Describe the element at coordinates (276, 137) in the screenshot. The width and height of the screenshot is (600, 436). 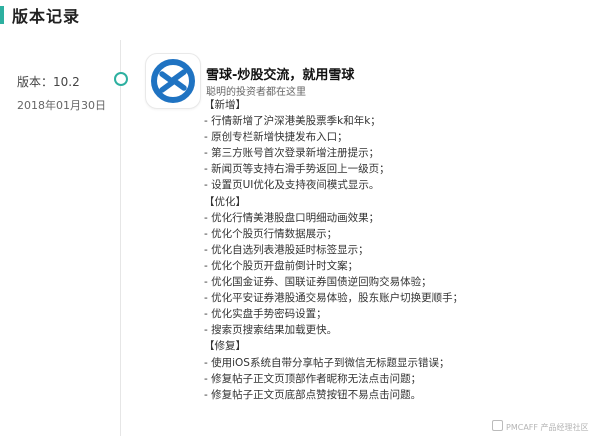
I see `release-note-line: - 原创专栏新增快捷发布入口；` at that location.